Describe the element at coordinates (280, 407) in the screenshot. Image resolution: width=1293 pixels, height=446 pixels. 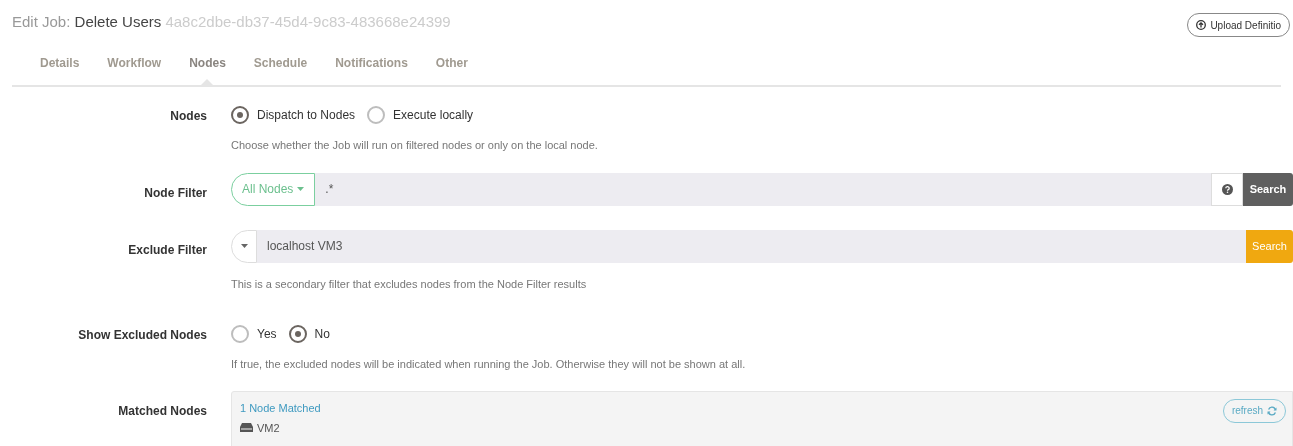
I see `matched-count-link: 1 Node Matched` at that location.